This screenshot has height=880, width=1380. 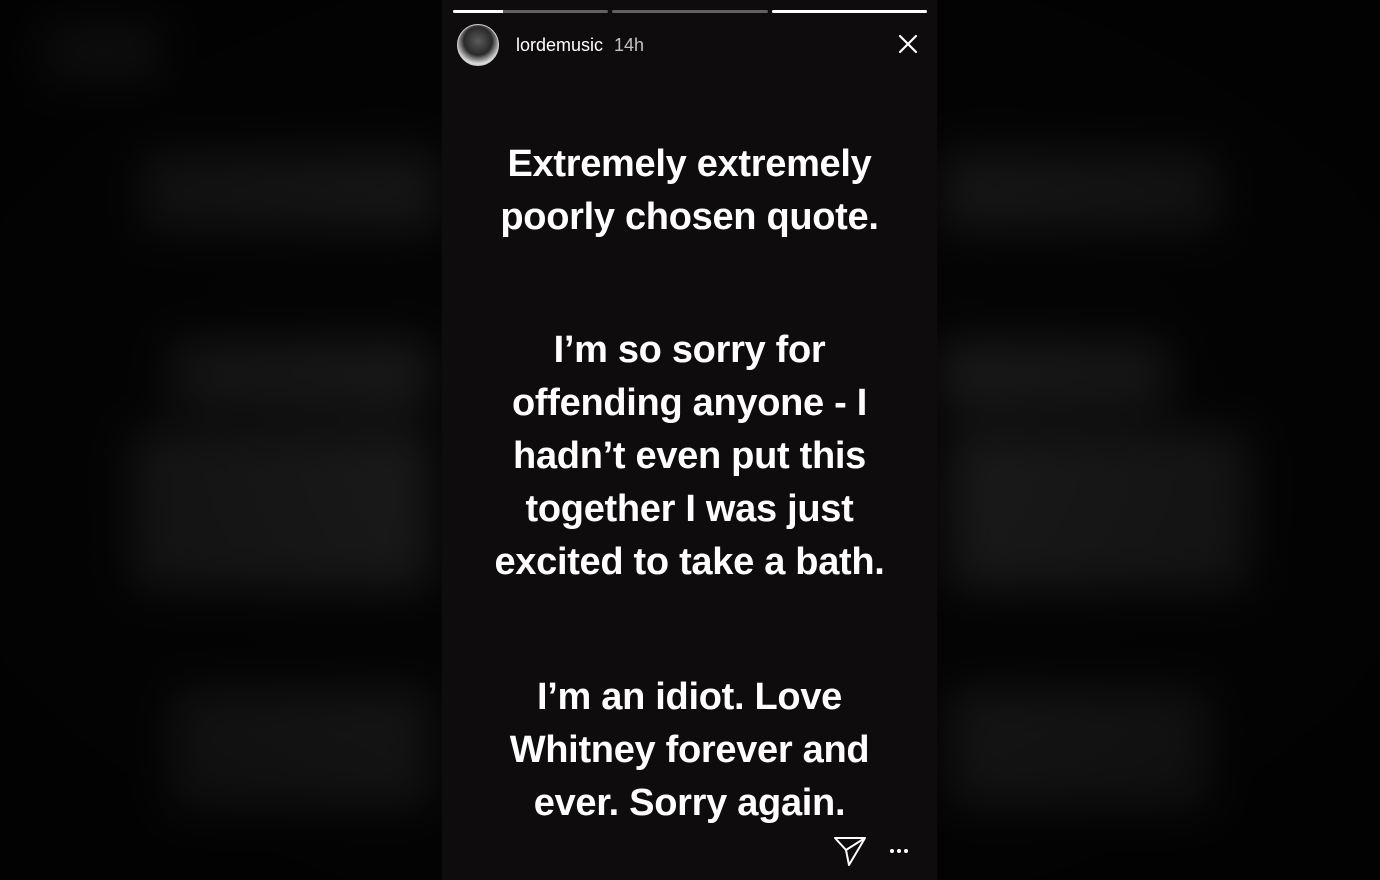 What do you see at coordinates (689, 509) in the screenshot?
I see `story-text-line: together I was just` at bounding box center [689, 509].